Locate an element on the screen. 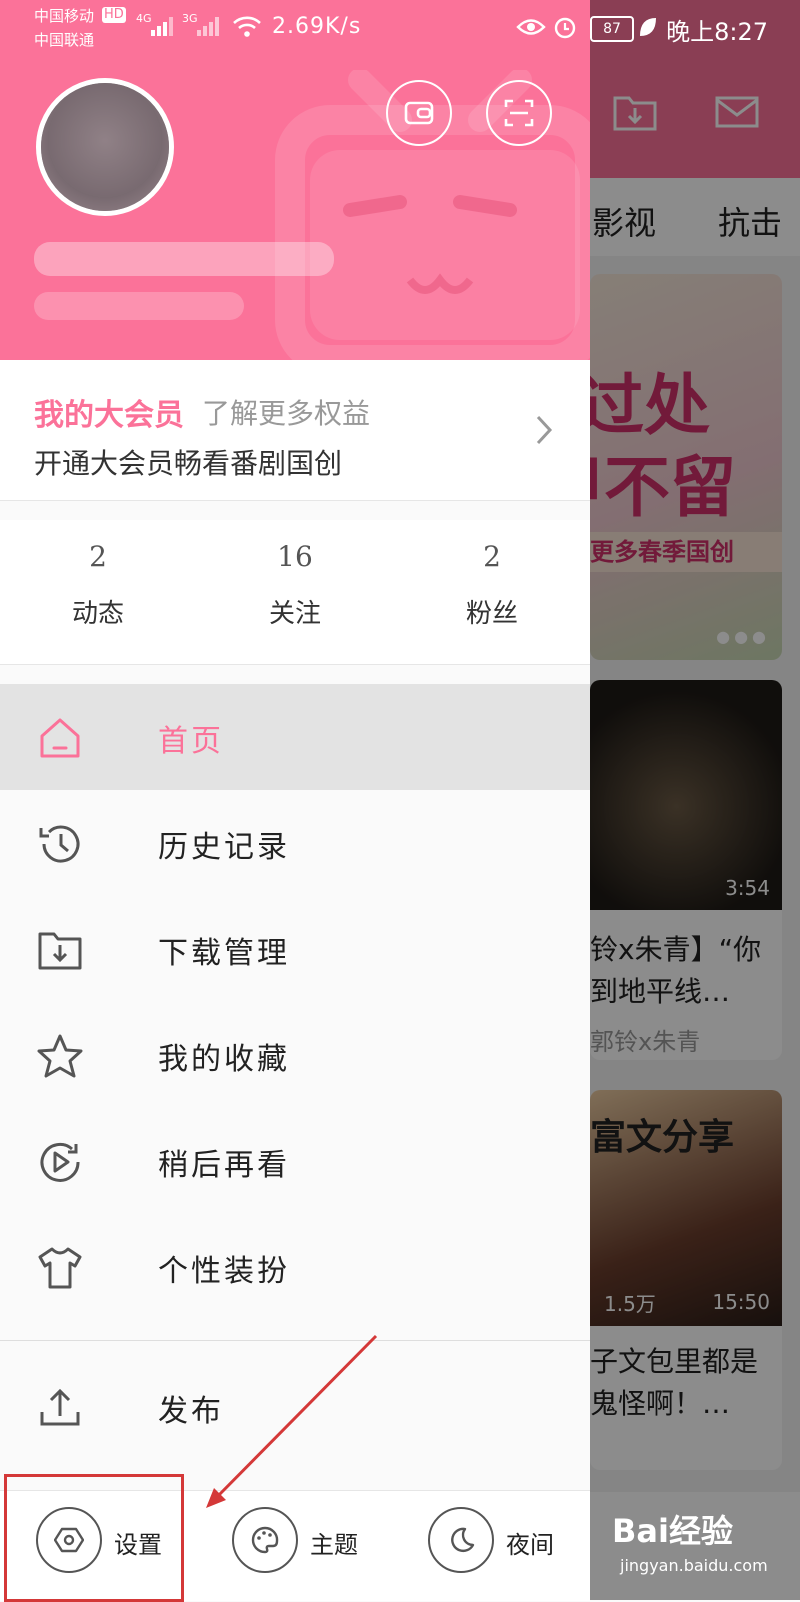  wifi-icon is located at coordinates (247, 26).